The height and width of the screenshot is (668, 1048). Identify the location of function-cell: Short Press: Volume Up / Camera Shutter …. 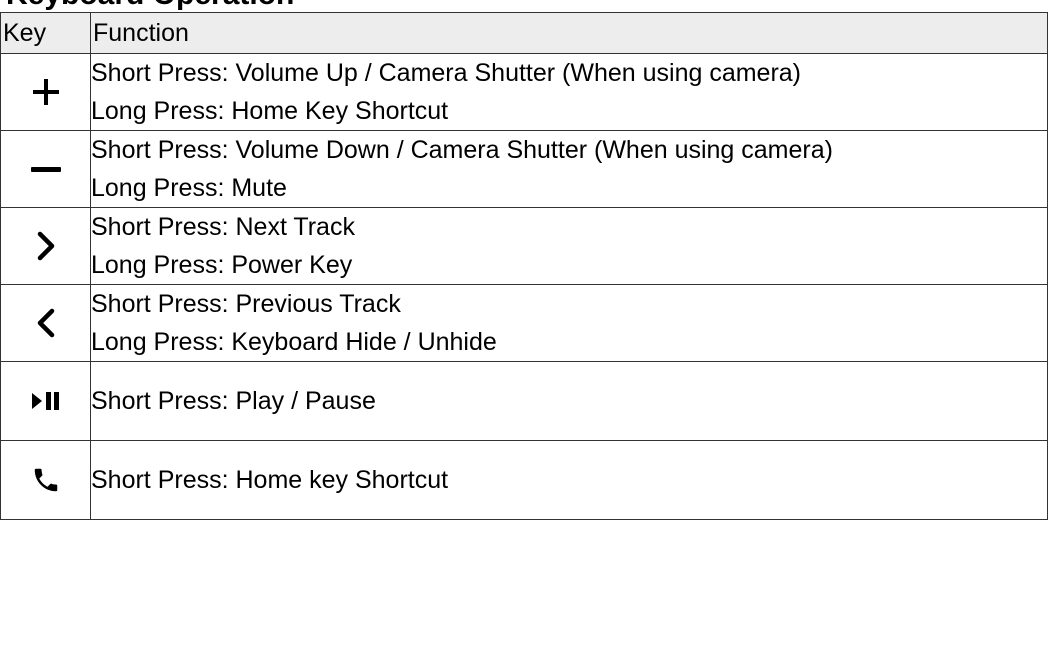
(569, 92).